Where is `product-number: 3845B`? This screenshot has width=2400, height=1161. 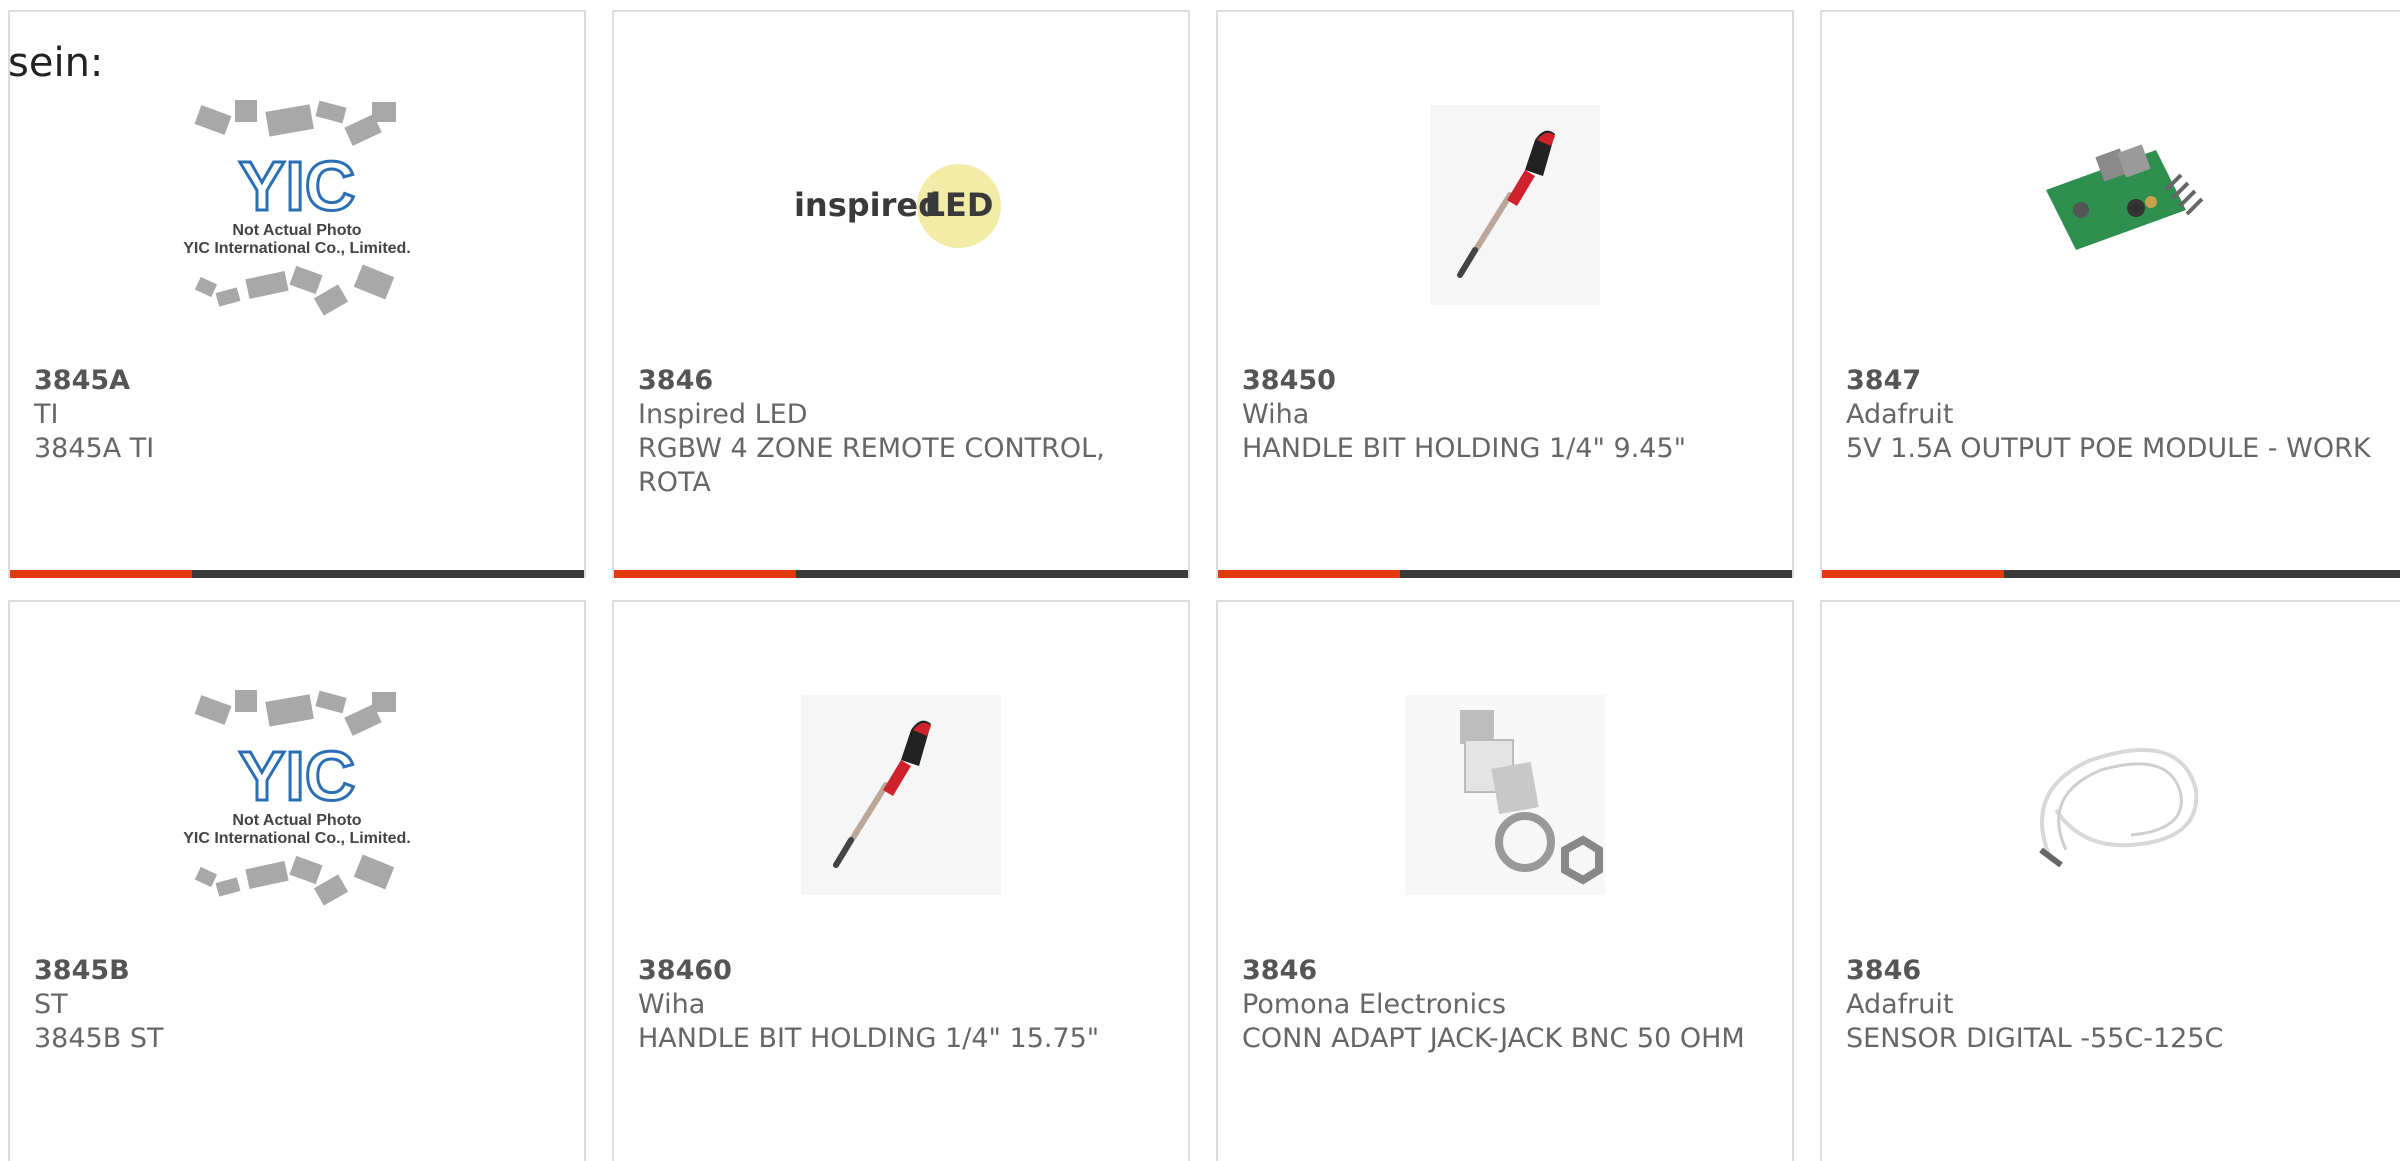
product-number: 3845B is located at coordinates (297, 971).